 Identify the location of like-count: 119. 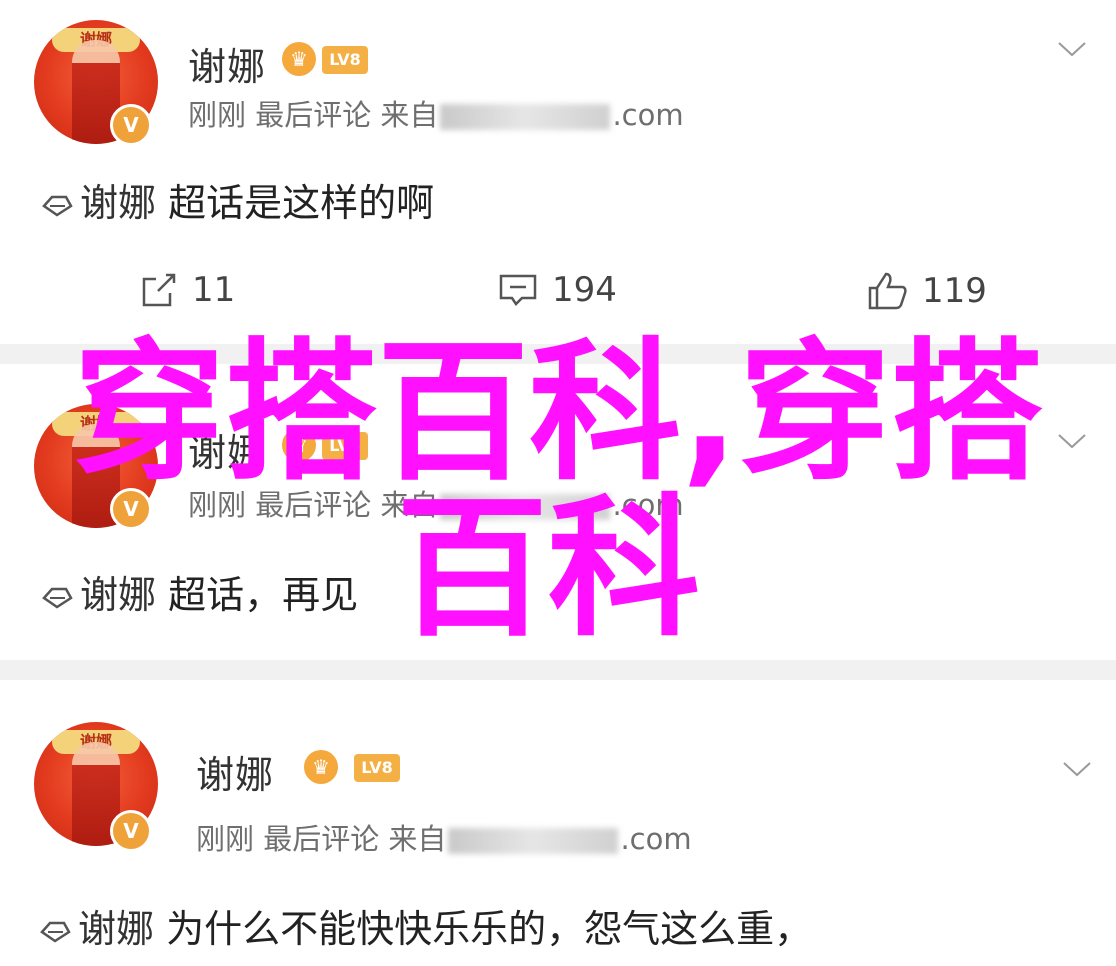
(954, 291).